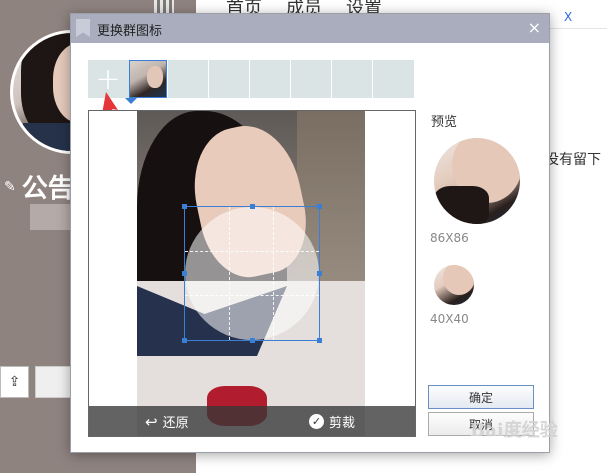 The height and width of the screenshot is (473, 607). Describe the element at coordinates (252, 421) in the screenshot. I see `editor-toolbar: ↩ 还原 ✓ 剪裁` at that location.